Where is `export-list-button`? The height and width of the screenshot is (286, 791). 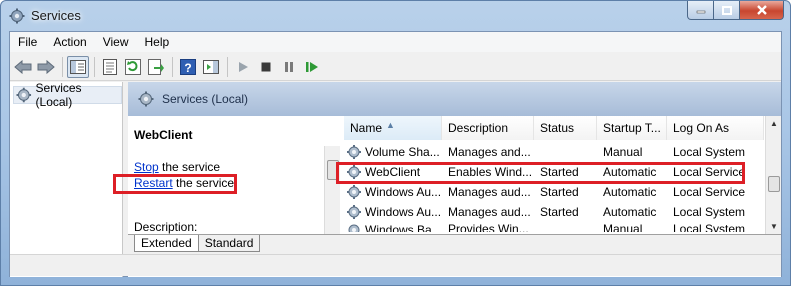
export-list-button is located at coordinates (156, 67).